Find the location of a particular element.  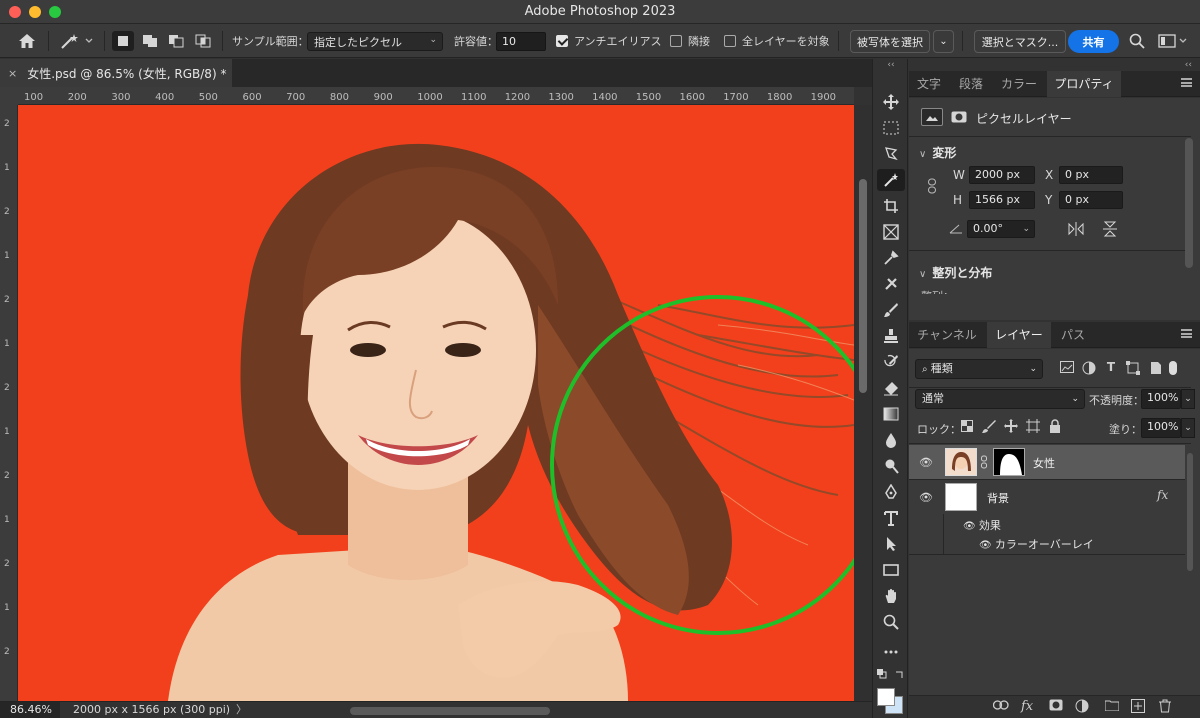

filter-type-icon: T is located at coordinates (1111, 367).